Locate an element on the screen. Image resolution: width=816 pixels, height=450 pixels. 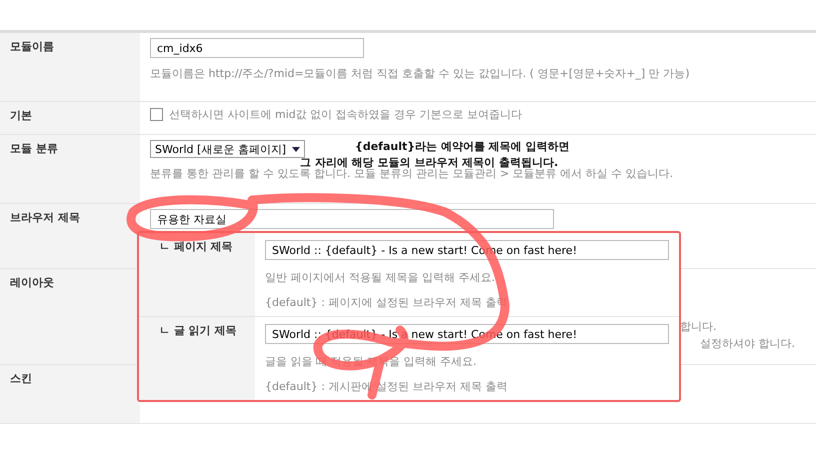
help-text: 모듈이름은 http://주소/?mid=모듈이름 처럼 직접 호출할 수 있는 값입니다. ( 영문+[영문+숫자+_] 만 가능) is located at coordinates (420, 73).